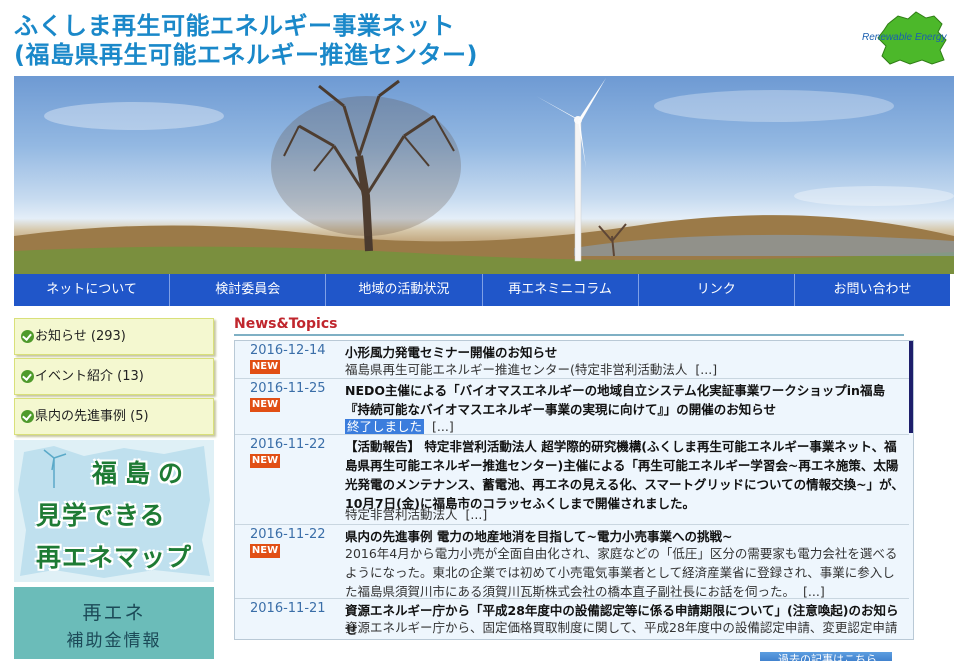 This screenshot has width=966, height=661. I want to click on nav-committee: 検討委員会, so click(248, 290).